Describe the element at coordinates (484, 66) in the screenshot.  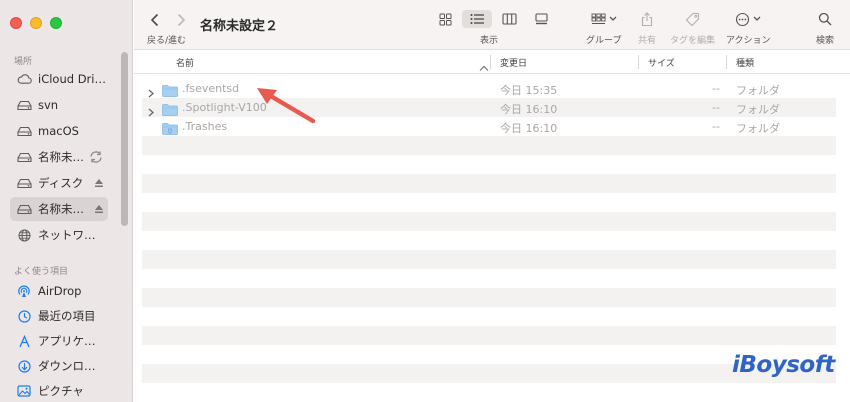
I see `sort-chevron-icon` at that location.